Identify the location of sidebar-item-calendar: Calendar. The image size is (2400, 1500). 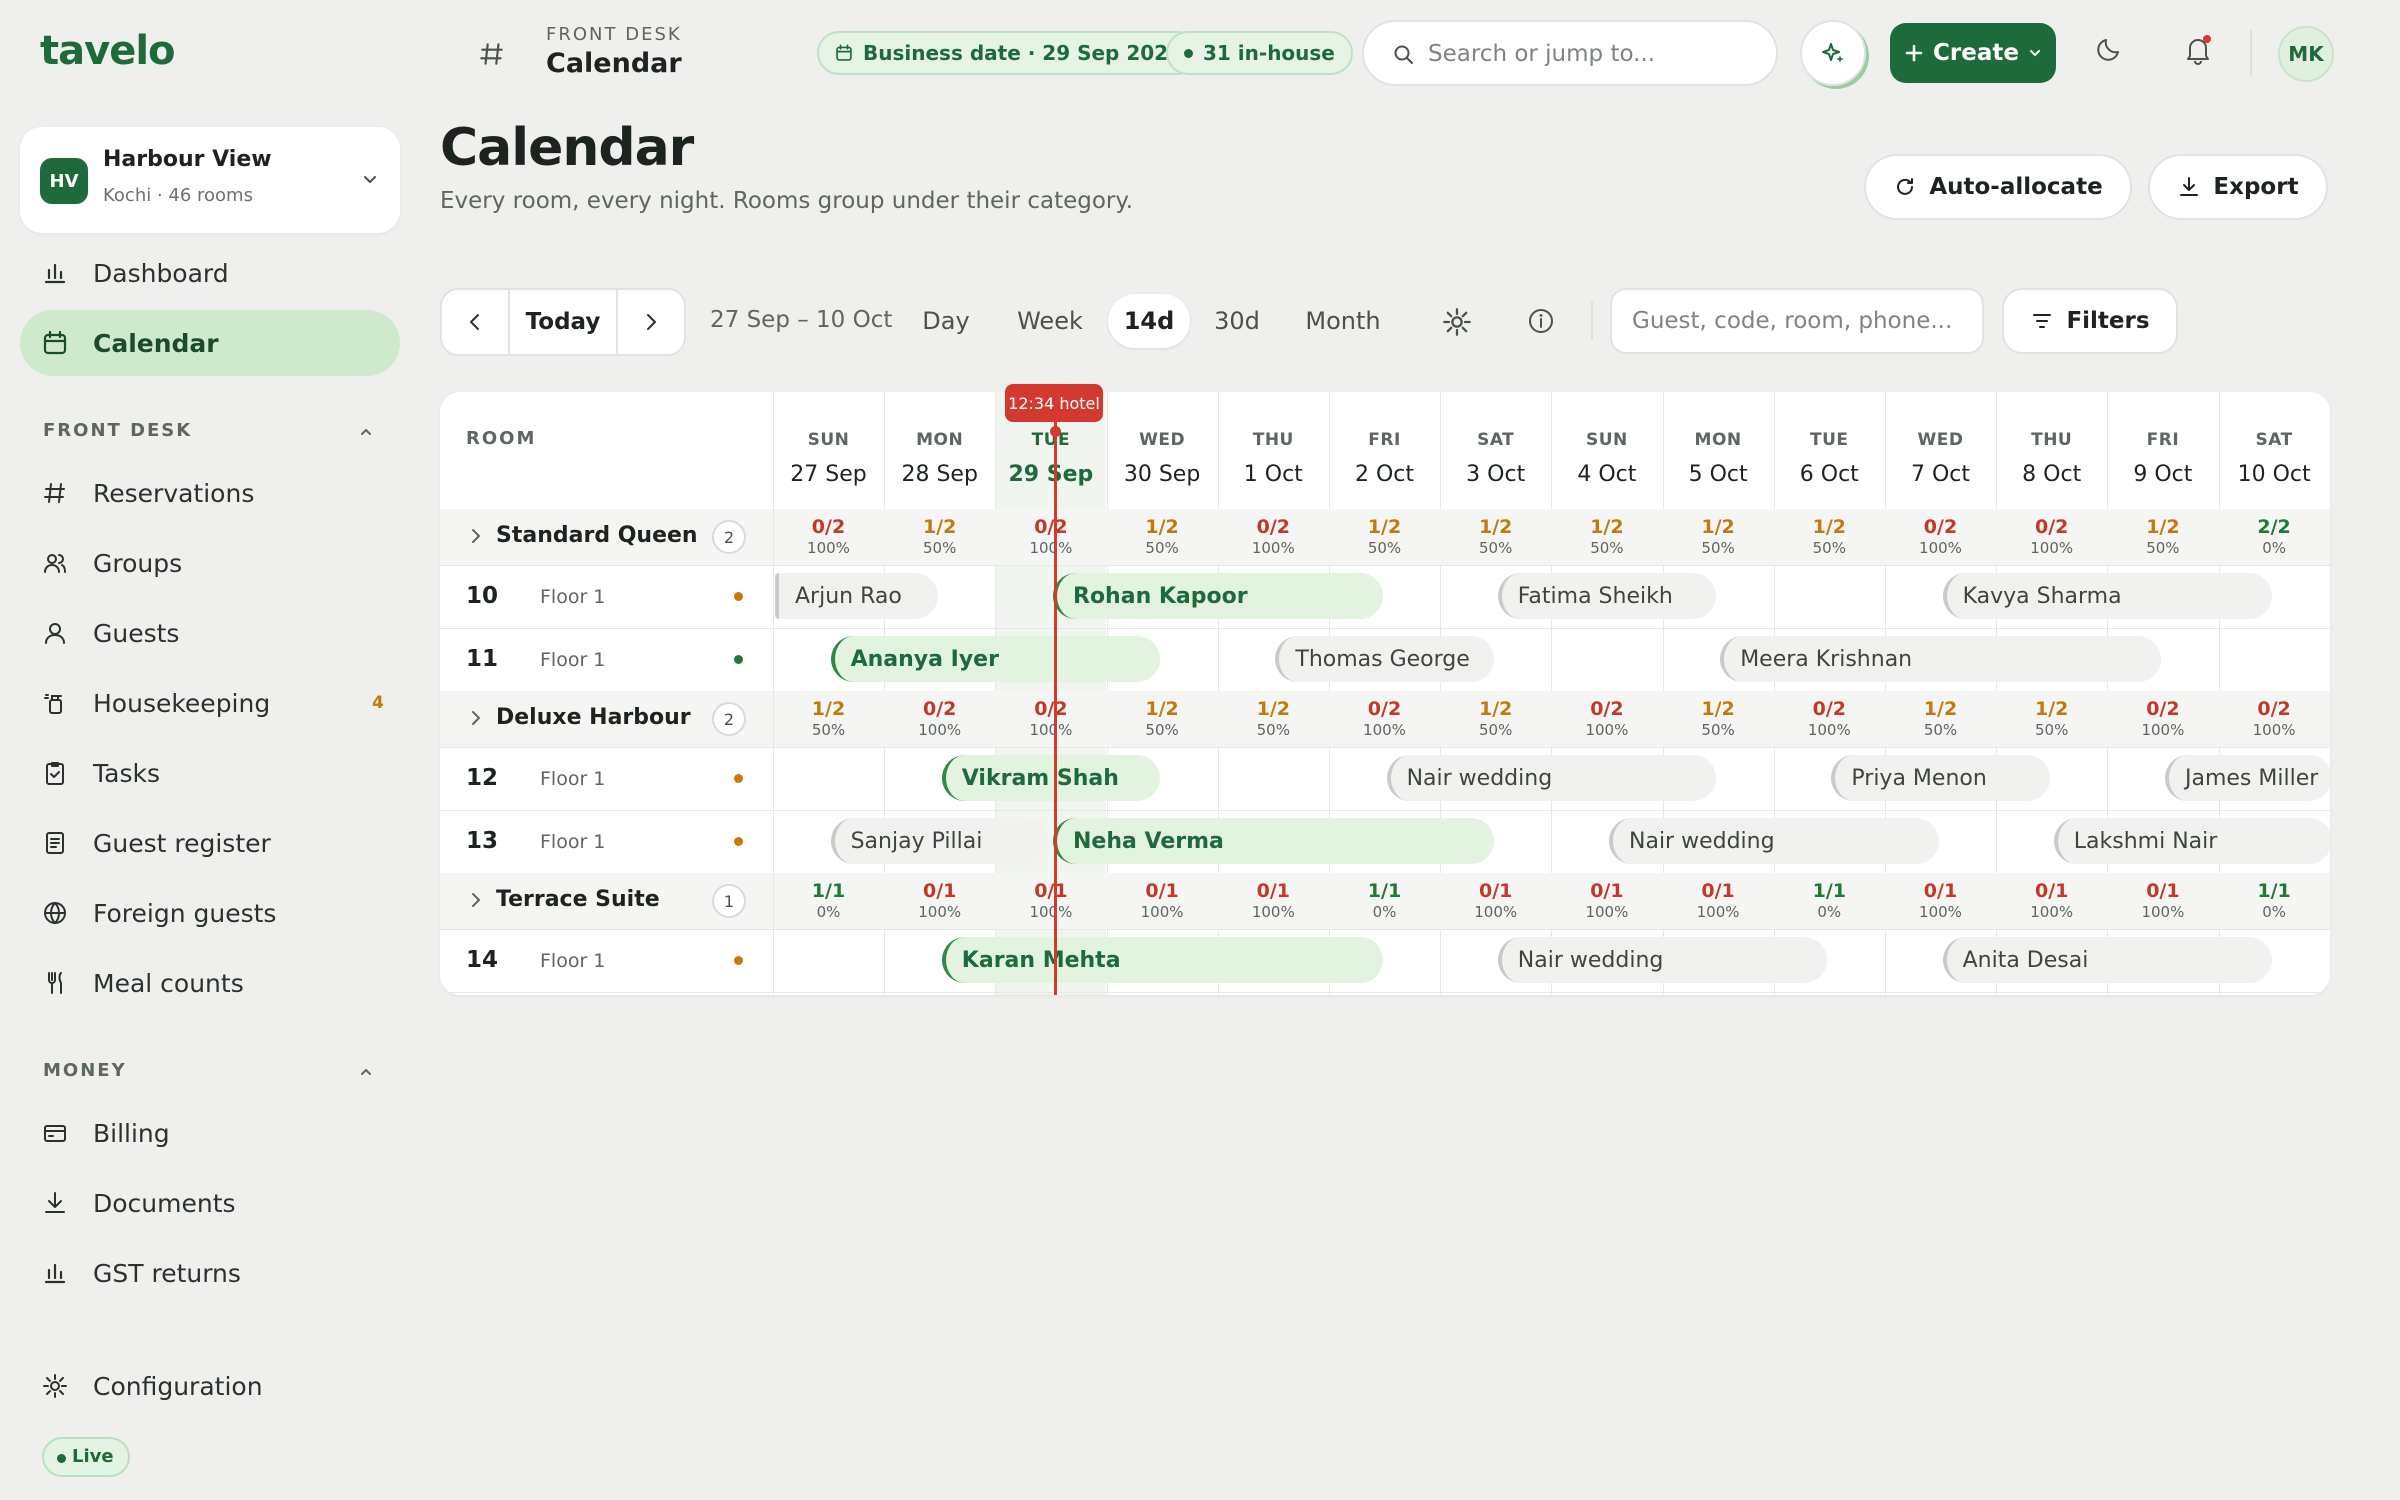
(210, 343).